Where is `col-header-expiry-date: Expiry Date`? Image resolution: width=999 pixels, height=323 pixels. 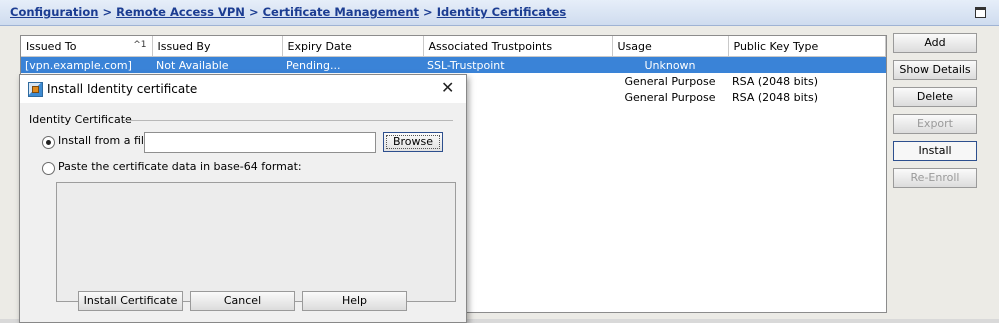
col-header-expiry-date: Expiry Date is located at coordinates (353, 46).